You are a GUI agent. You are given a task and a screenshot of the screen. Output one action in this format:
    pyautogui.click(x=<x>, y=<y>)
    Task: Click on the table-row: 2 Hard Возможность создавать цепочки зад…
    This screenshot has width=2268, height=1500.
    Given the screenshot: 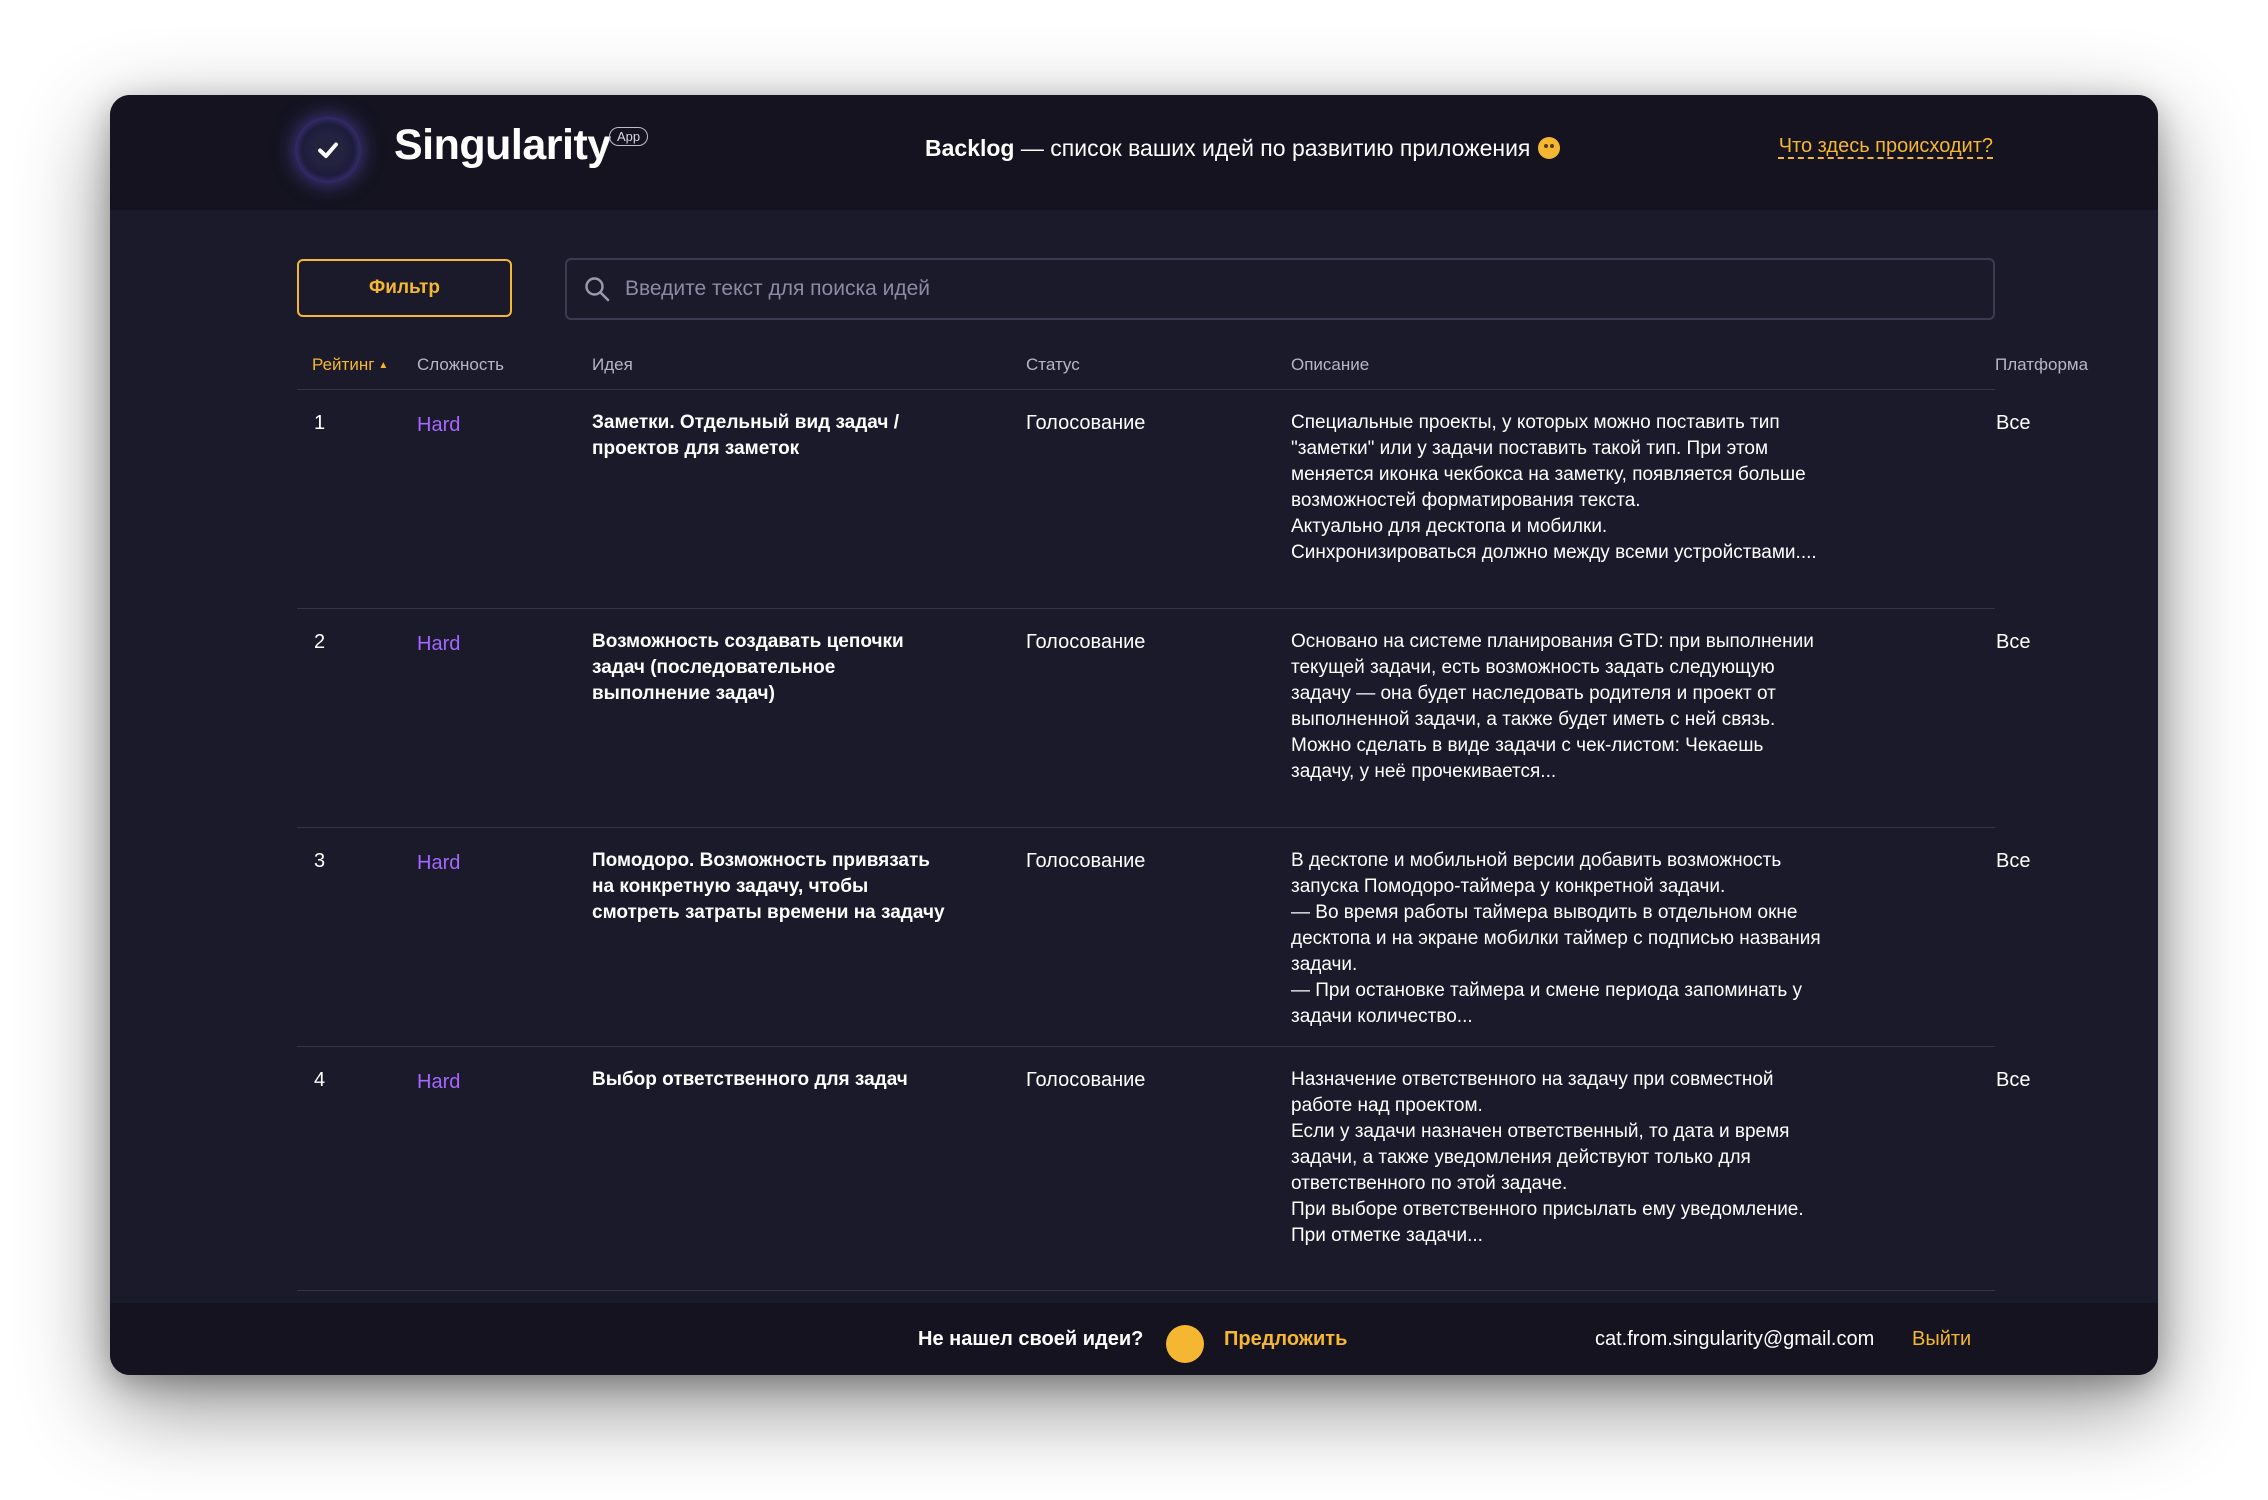 What is the action you would take?
    pyautogui.click(x=1163, y=718)
    